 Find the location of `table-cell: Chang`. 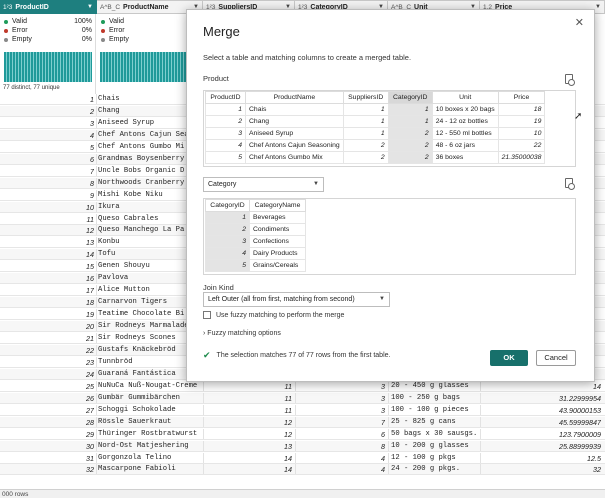

table-cell: Chang is located at coordinates (294, 121).